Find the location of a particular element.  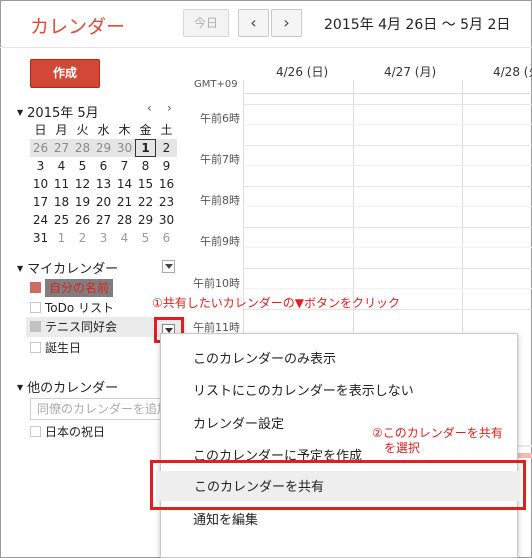

mini-day: 22 is located at coordinates (145, 202).